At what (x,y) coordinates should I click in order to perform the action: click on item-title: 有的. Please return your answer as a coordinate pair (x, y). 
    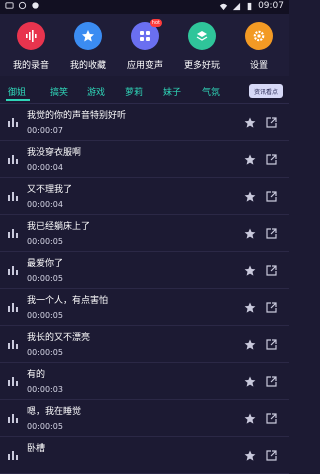
    Looking at the image, I should click on (36, 375).